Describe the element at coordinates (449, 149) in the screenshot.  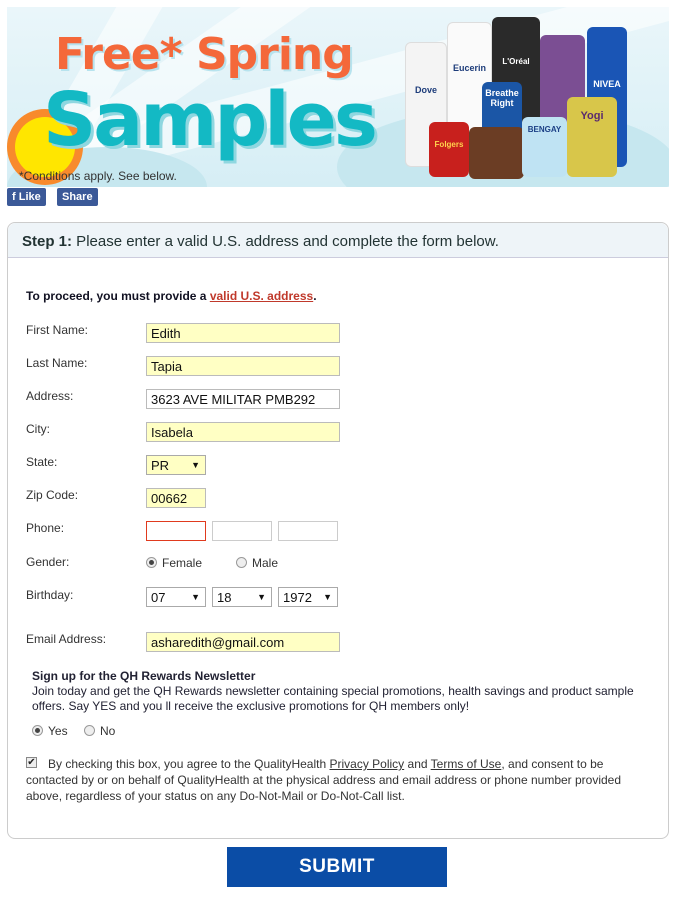
I see `folgers-product: Folgers` at that location.